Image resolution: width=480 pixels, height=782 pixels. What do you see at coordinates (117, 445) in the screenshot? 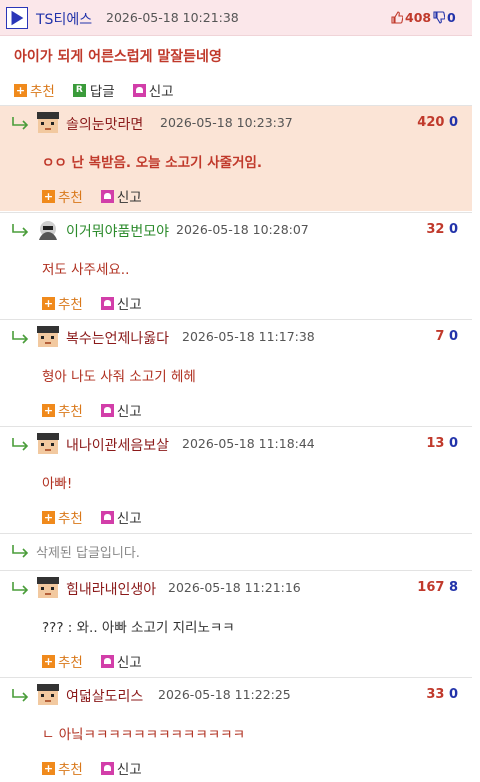
I see `reply-author: 내나이관세음보살` at bounding box center [117, 445].